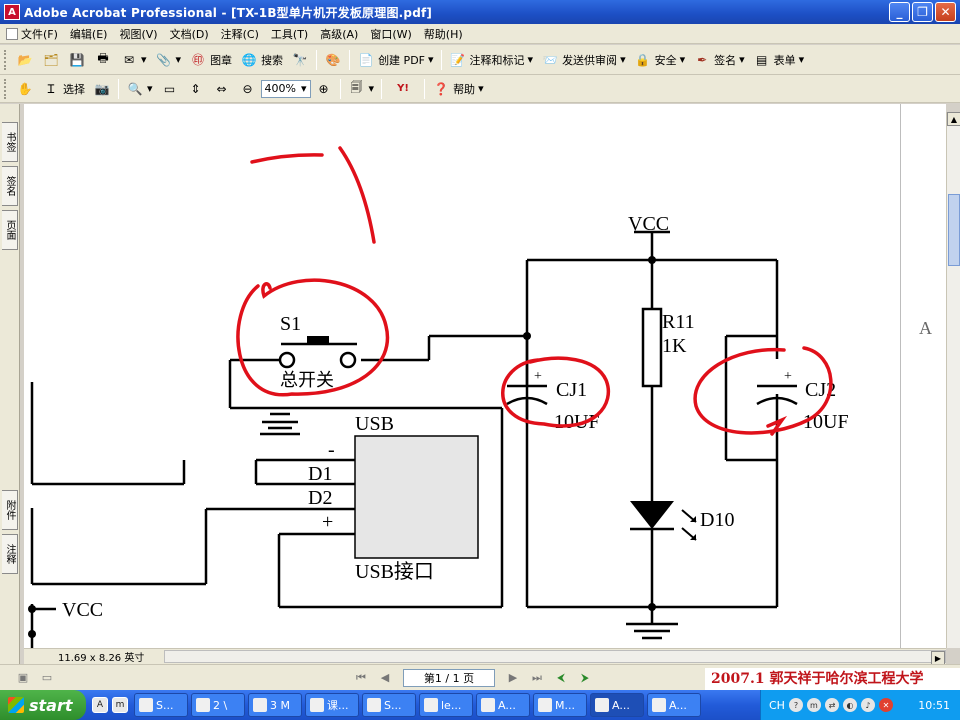 The image size is (960, 720). Describe the element at coordinates (210, 60) in the screenshot. I see `stamp-button: ㊞图章` at that location.